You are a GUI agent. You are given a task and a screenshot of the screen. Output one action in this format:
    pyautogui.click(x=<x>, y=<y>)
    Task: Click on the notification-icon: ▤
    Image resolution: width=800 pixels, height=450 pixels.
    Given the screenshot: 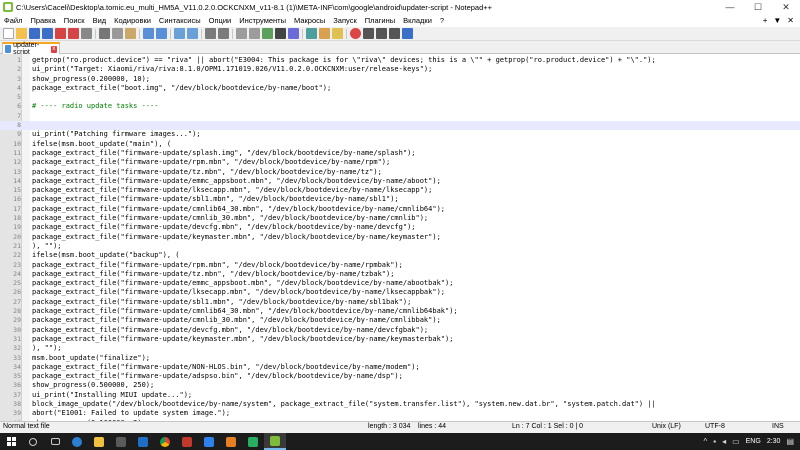 What is the action you would take?
    pyautogui.click(x=790, y=441)
    